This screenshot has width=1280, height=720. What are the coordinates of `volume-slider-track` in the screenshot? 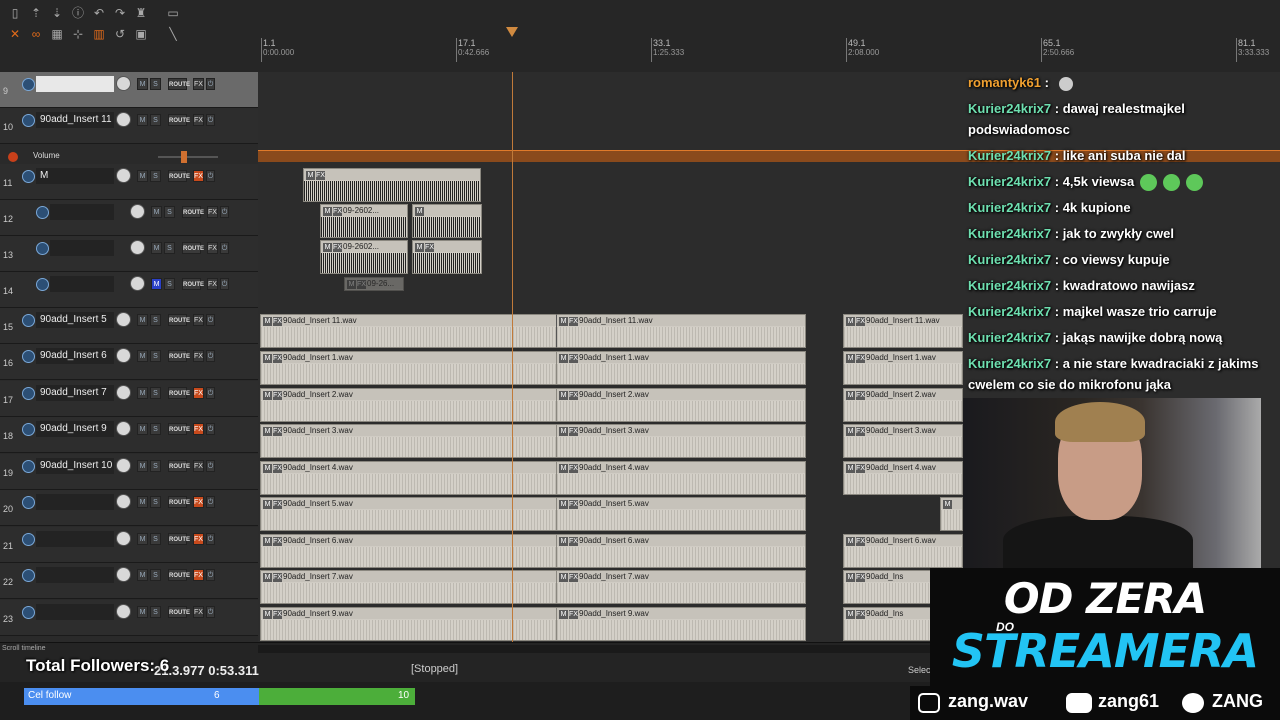 It's located at (188, 157).